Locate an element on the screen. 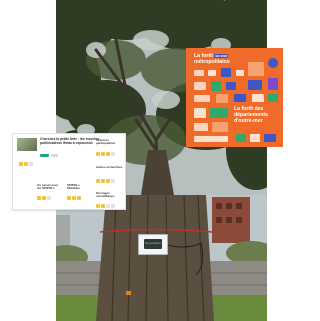 This screenshot has height=321, width=320. section-label: Ouvrages scientifiques is located at coordinates (105, 195).